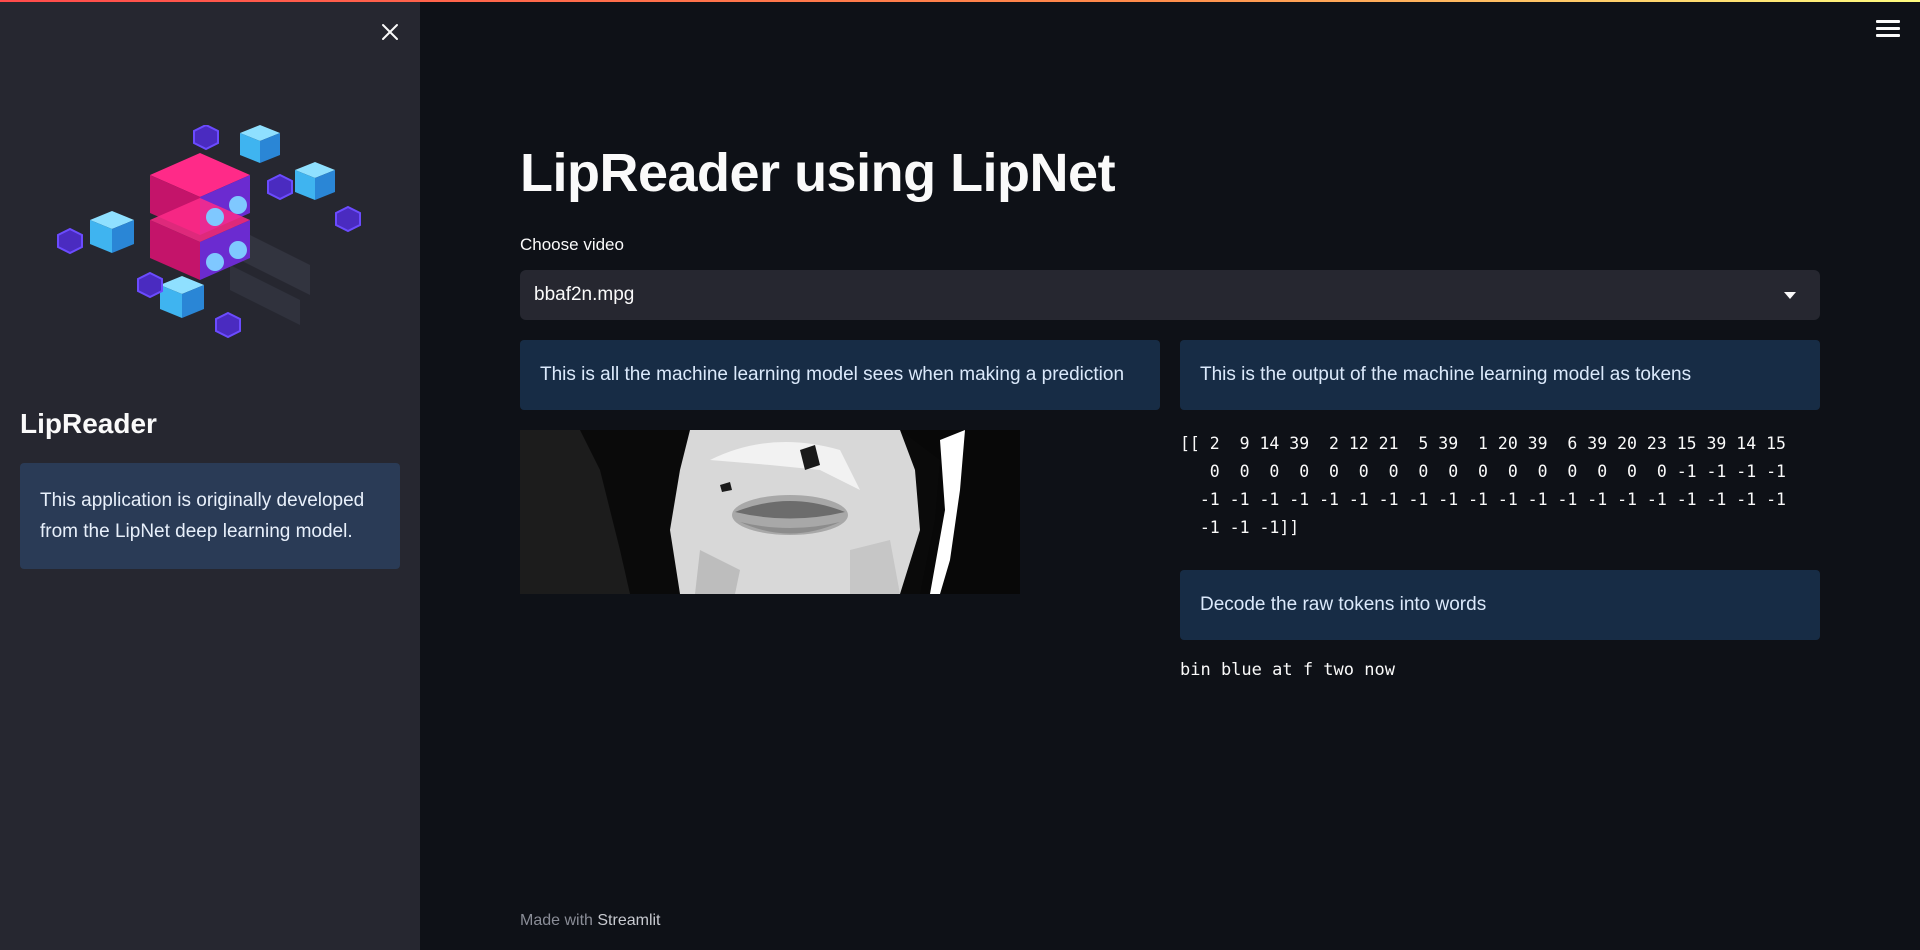  I want to click on decode-info: Decode the raw tokens into words, so click(1500, 605).